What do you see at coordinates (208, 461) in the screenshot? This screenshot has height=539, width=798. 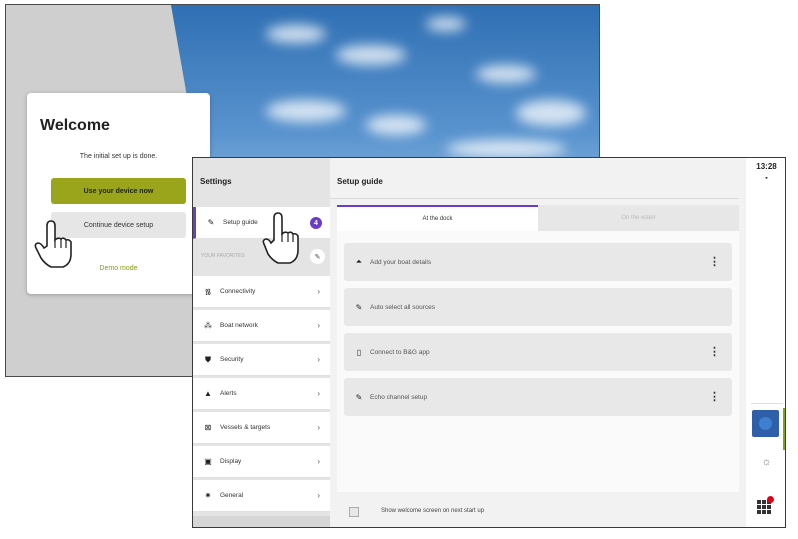 I see `display-icon: ▣` at bounding box center [208, 461].